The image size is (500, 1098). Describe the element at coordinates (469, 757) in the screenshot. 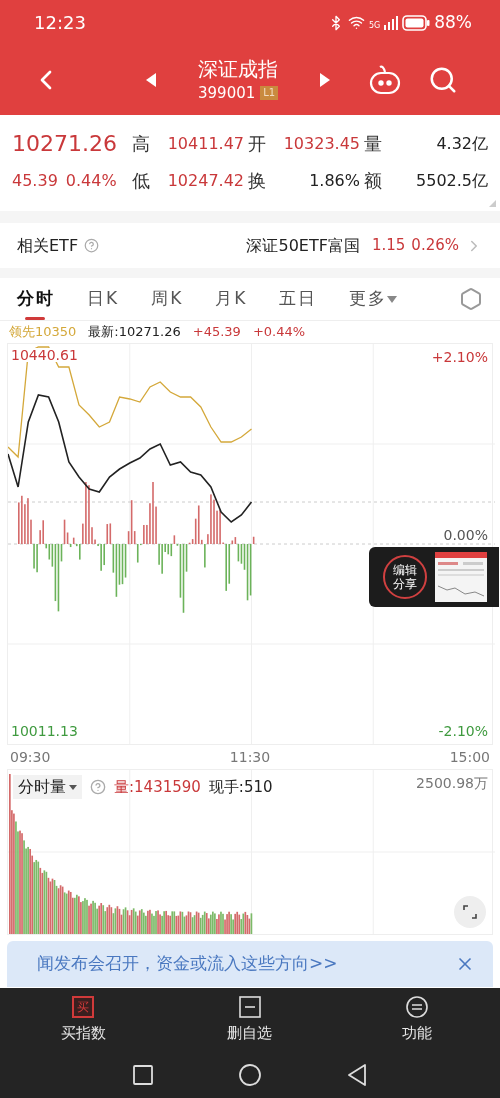

I see `time-label: 15:00` at that location.